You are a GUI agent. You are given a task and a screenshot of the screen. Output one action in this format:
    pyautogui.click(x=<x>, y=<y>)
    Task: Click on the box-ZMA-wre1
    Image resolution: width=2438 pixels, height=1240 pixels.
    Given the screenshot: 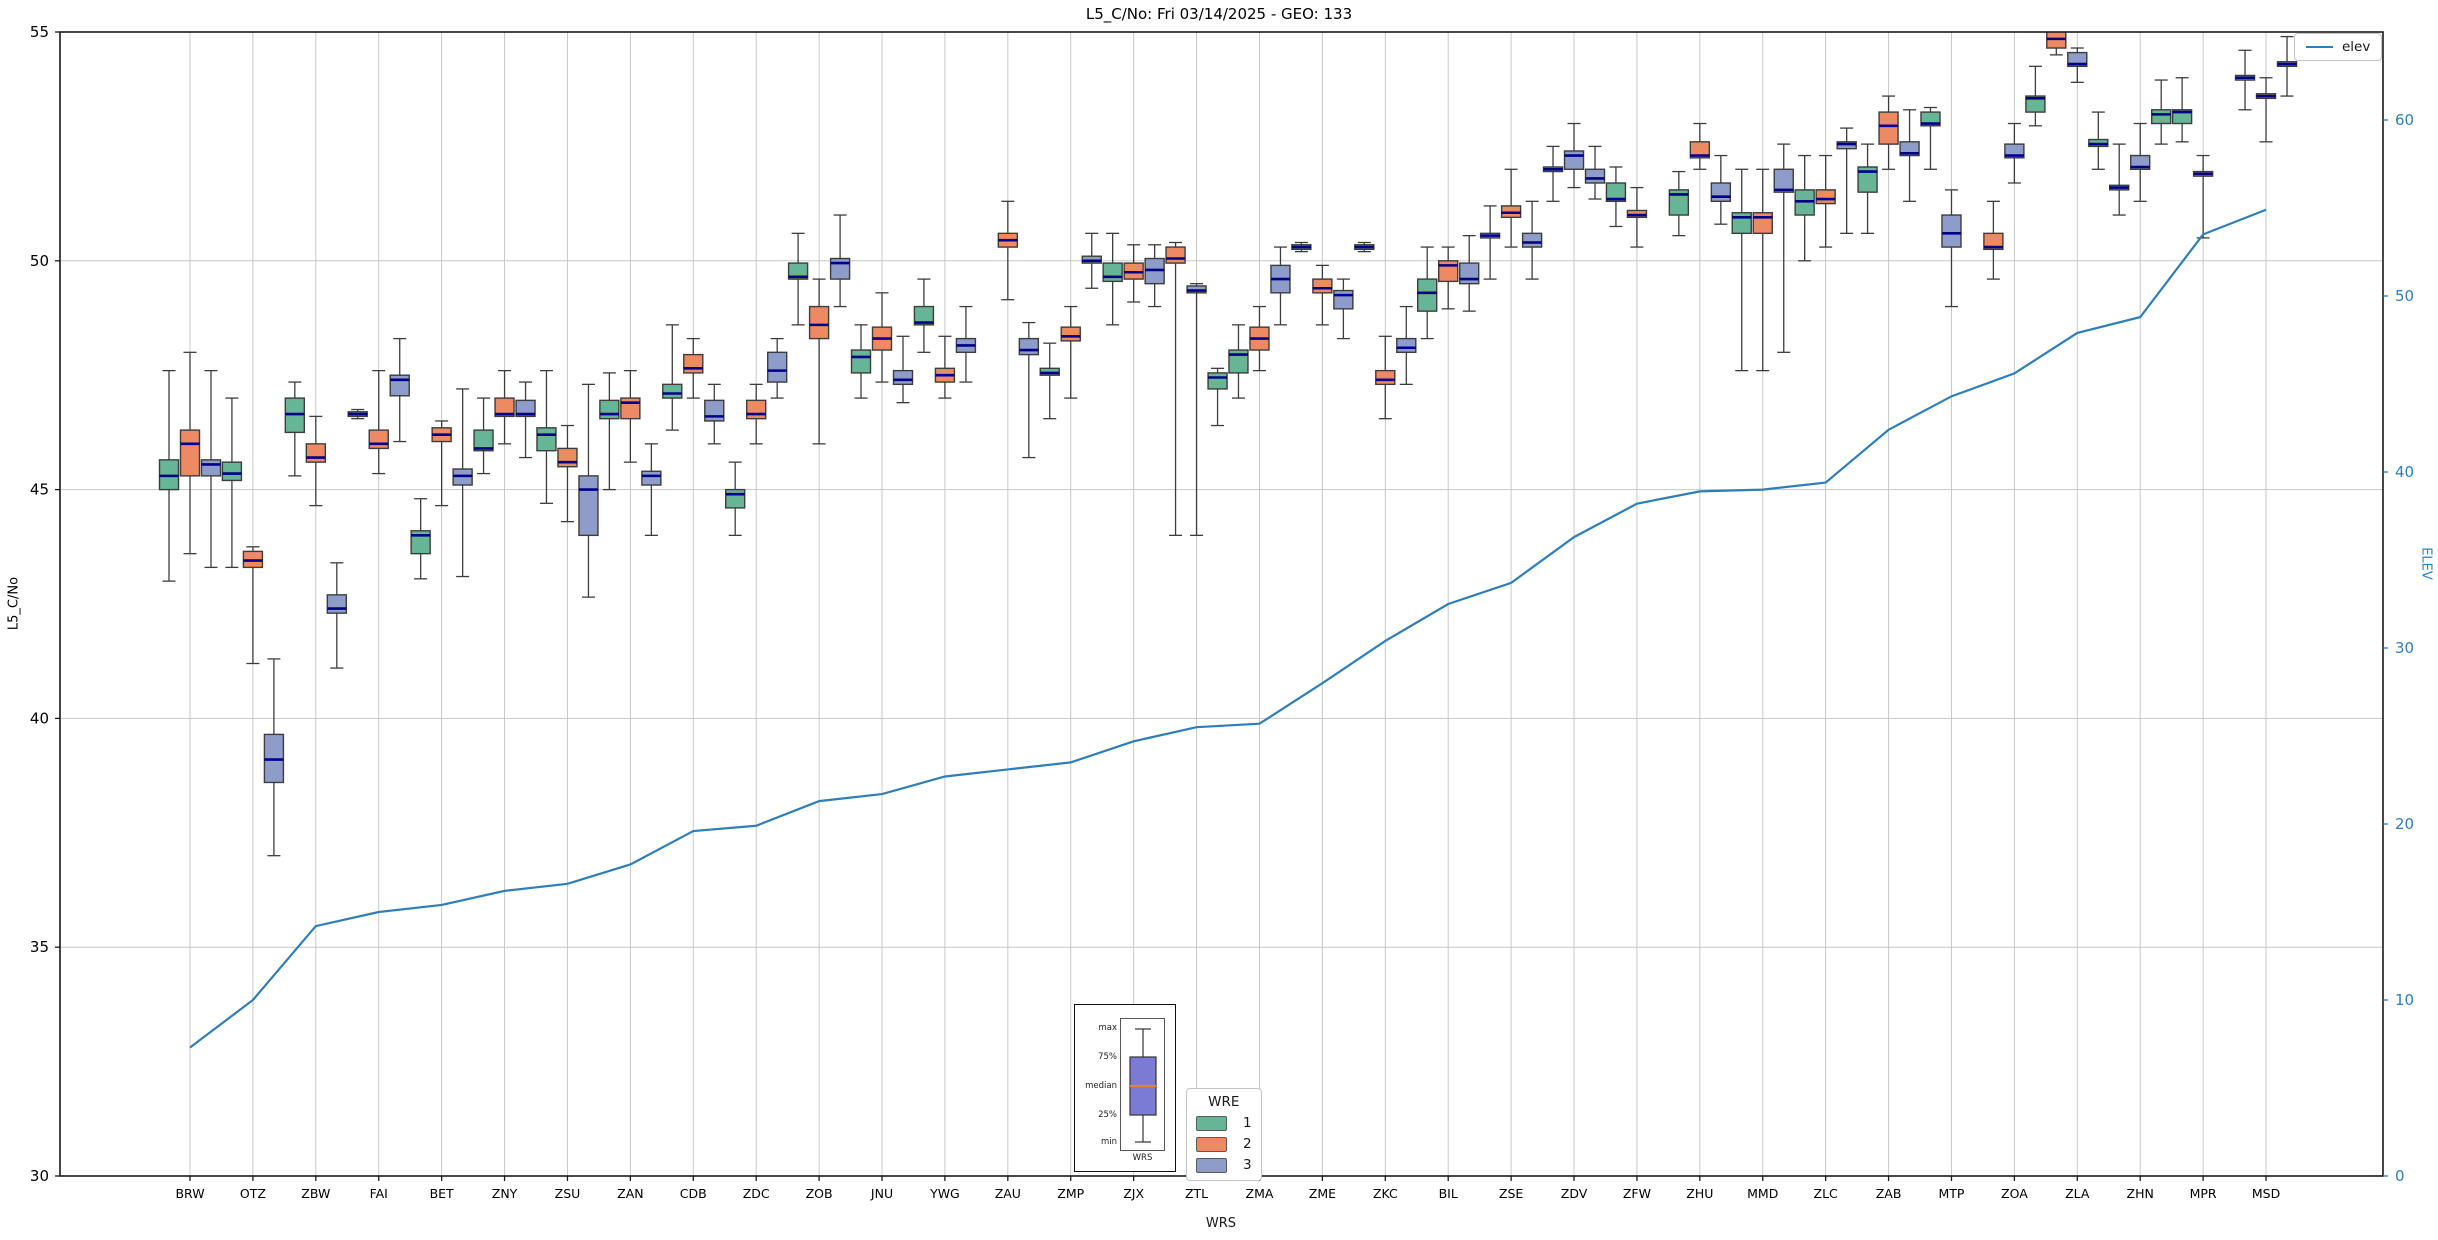 What is the action you would take?
    pyautogui.click(x=1238, y=361)
    